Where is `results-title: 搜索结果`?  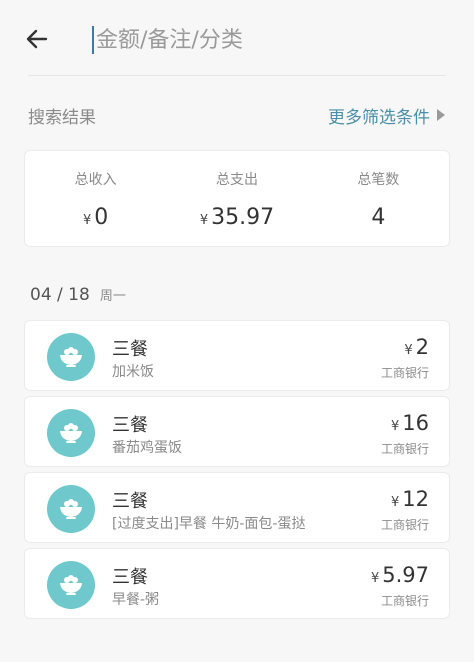
results-title: 搜索结果 is located at coordinates (62, 117).